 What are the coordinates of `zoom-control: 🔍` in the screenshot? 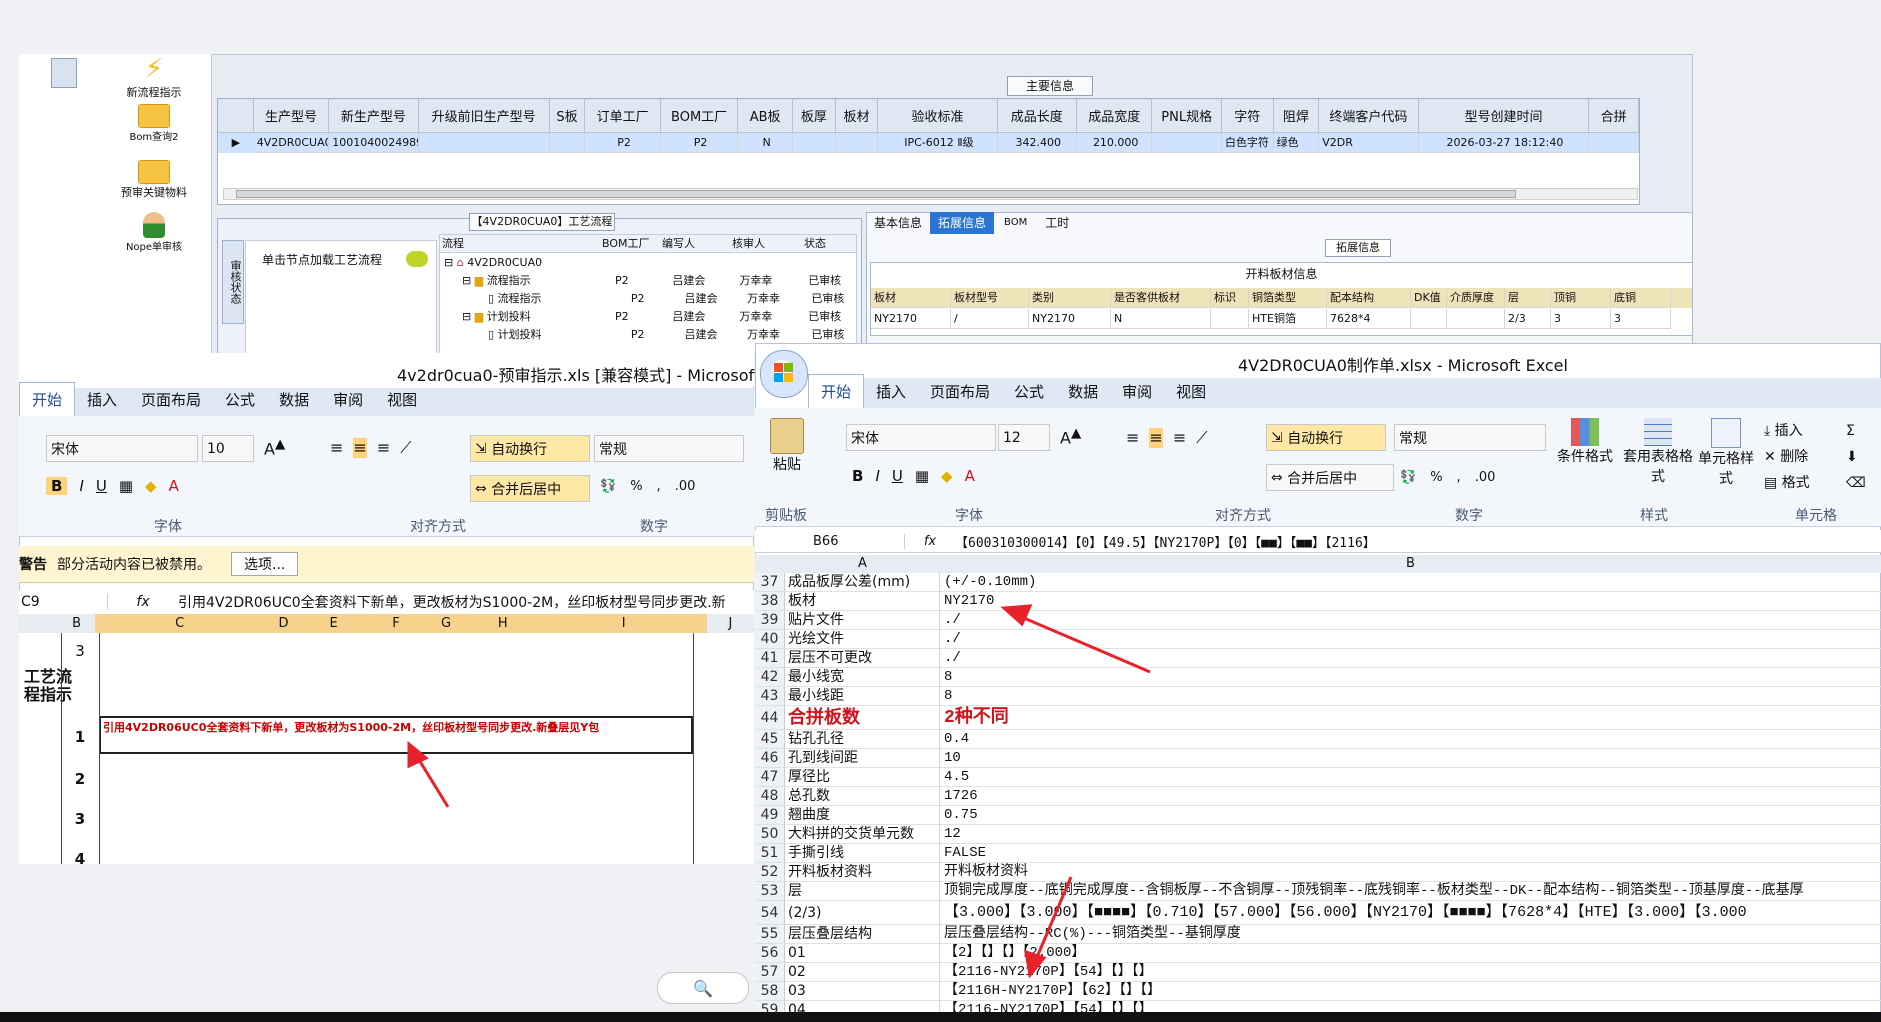 It's located at (703, 988).